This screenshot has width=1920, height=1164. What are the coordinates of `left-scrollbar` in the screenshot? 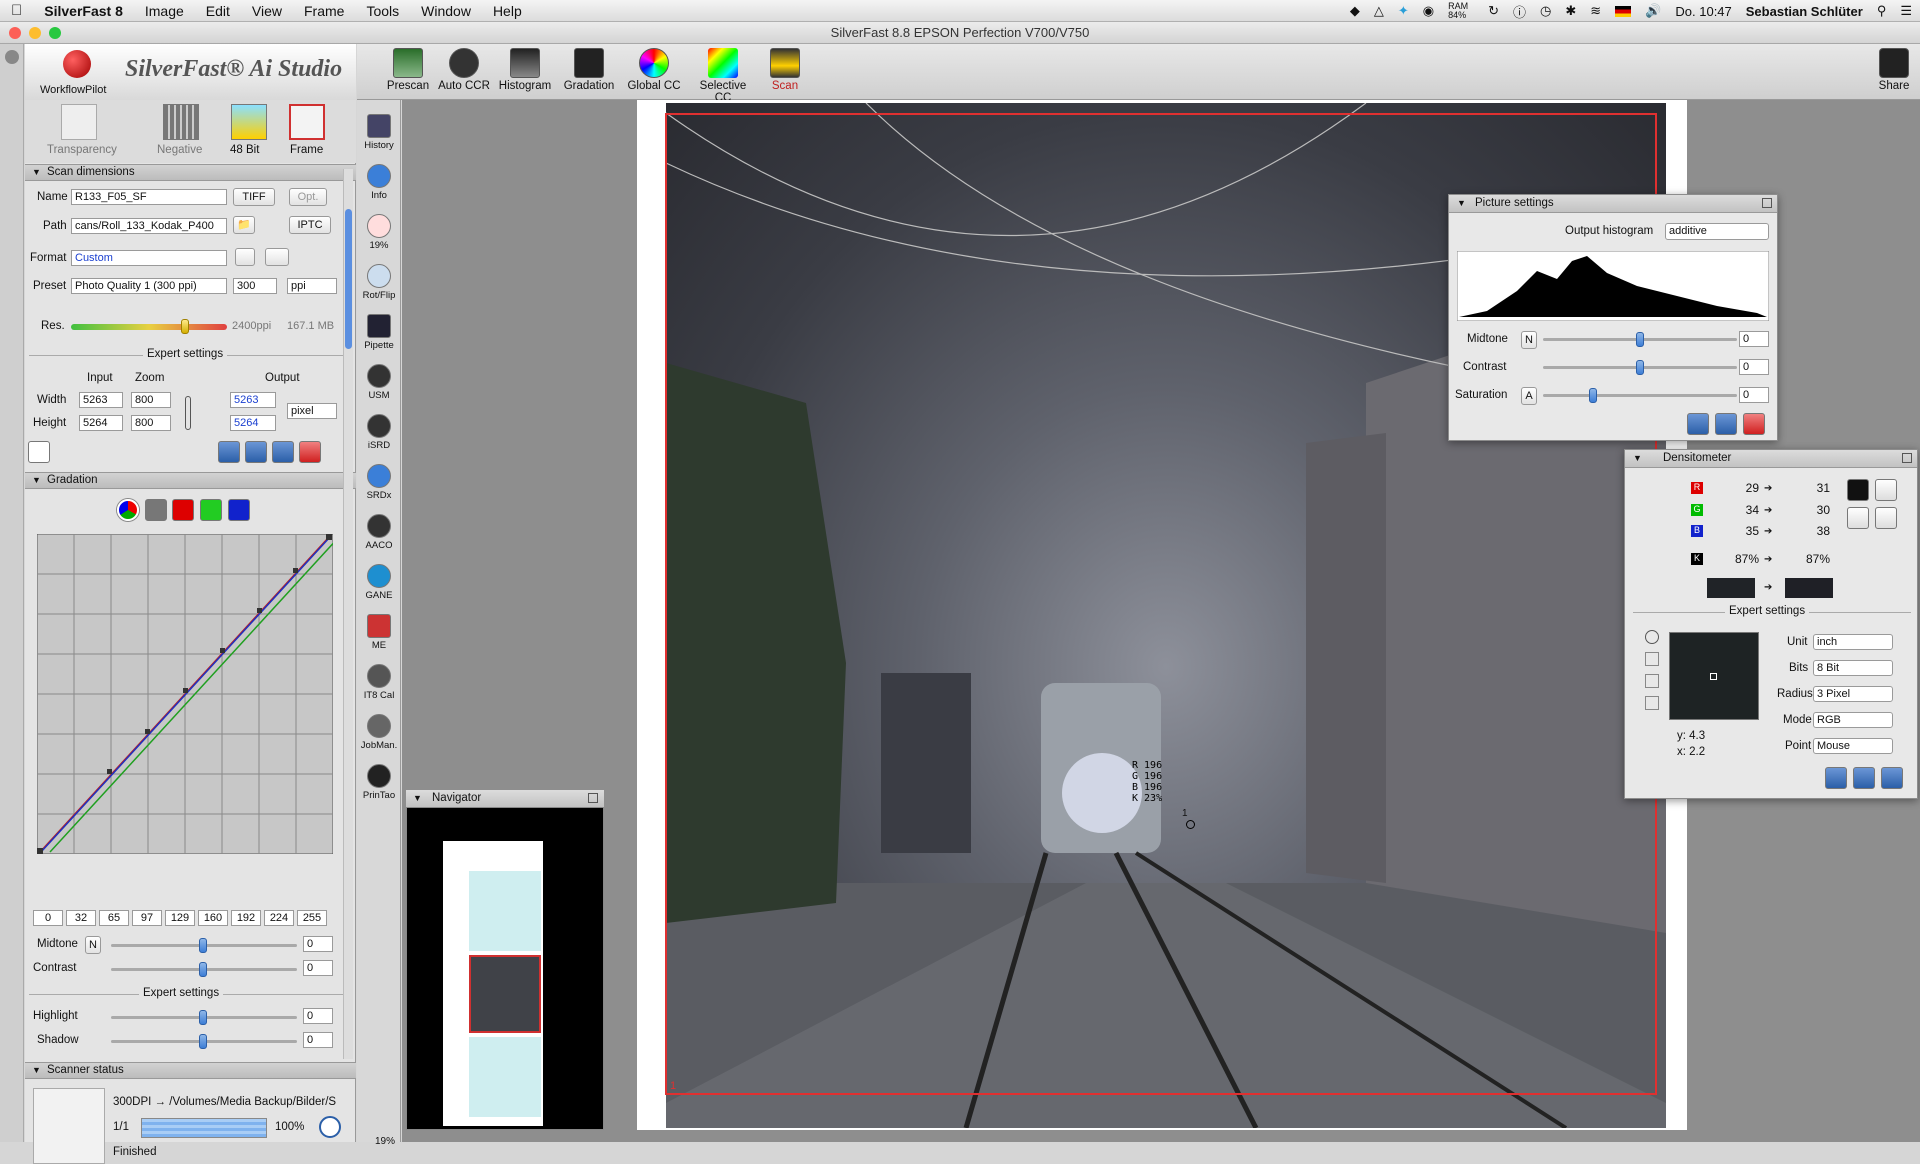 It's located at (348, 614).